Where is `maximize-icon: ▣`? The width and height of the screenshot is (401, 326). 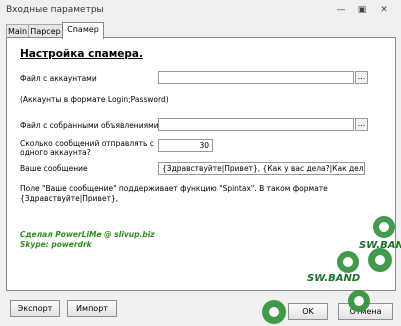
maximize-icon: ▣ is located at coordinates (362, 10).